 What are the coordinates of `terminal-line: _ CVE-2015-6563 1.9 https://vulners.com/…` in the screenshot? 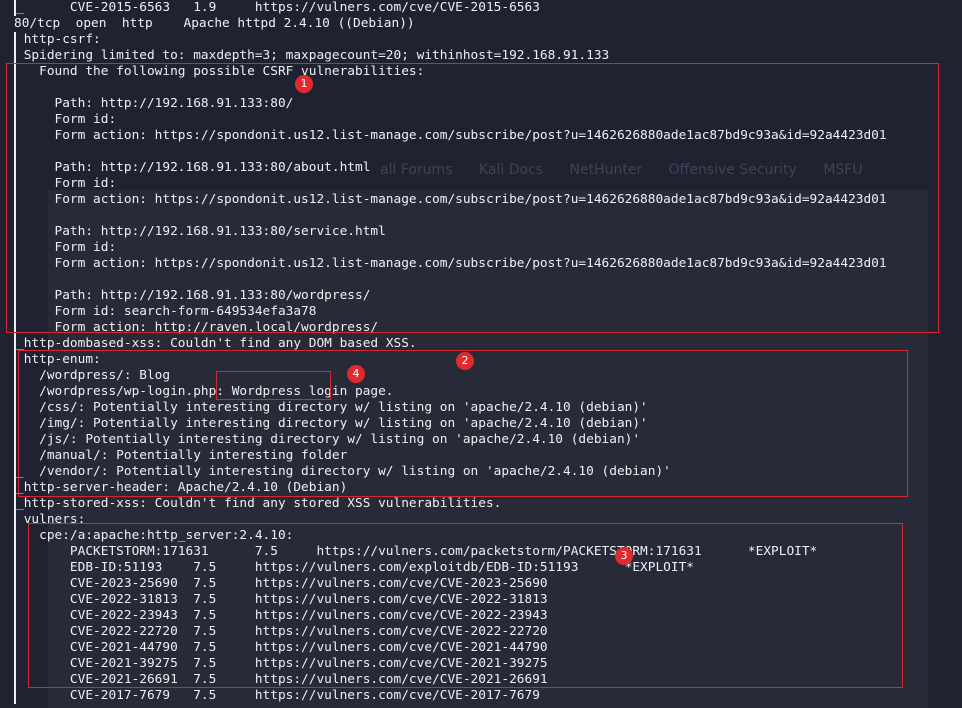 It's located at (278, 7).